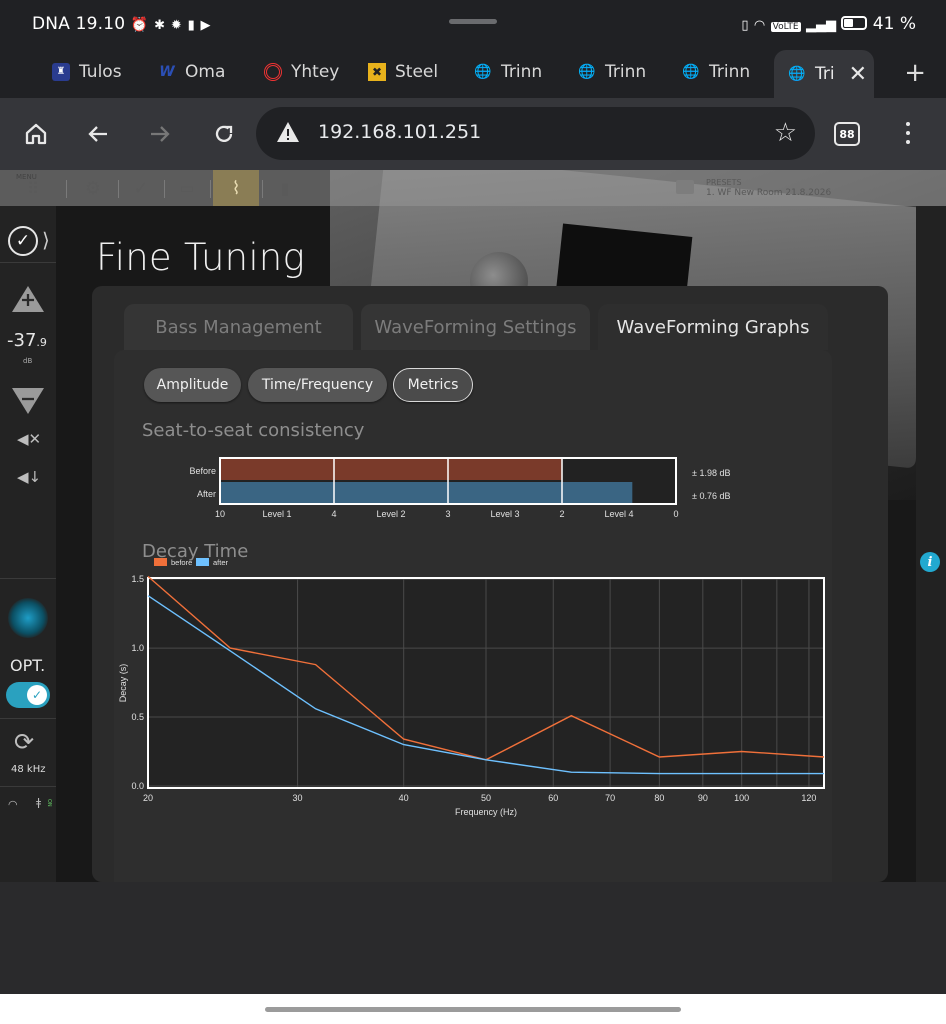  What do you see at coordinates (847, 134) in the screenshot?
I see `tab-switcher-button: 88` at bounding box center [847, 134].